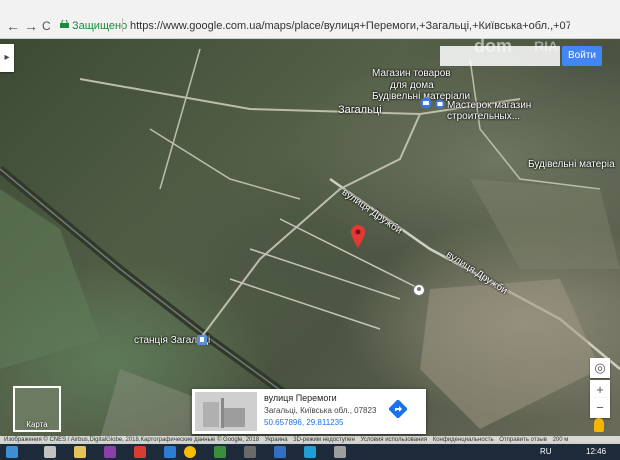  What do you see at coordinates (463, 440) in the screenshot?
I see `privacy-link: Конфиденциальность` at bounding box center [463, 440].